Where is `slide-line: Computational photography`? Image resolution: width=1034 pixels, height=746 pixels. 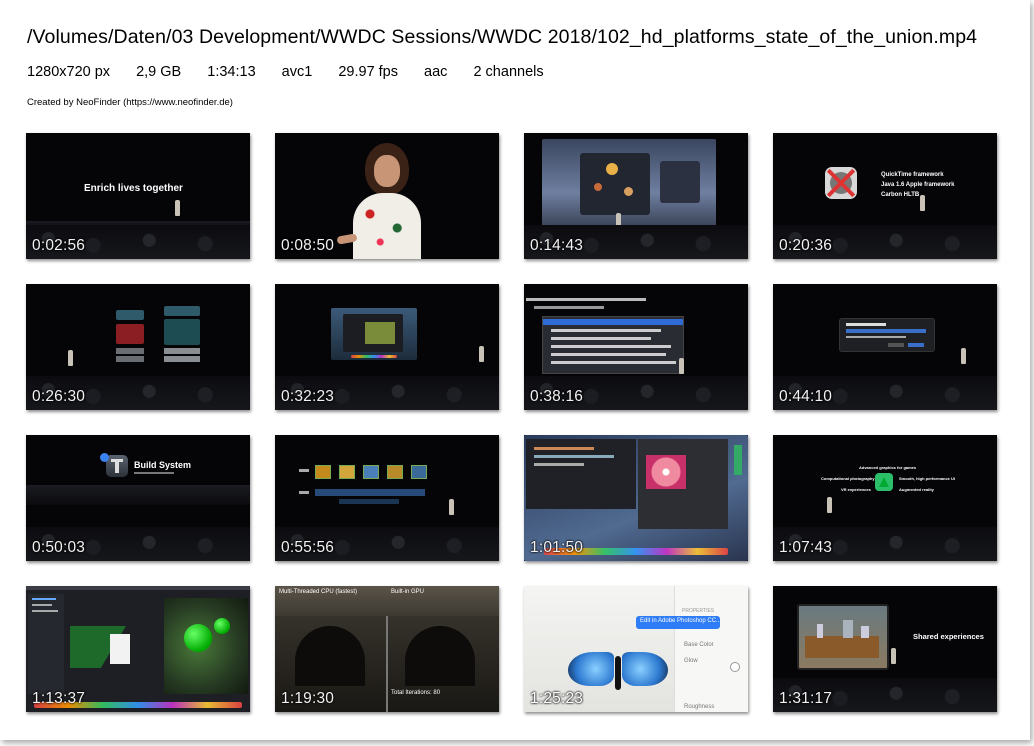 slide-line: Computational photography is located at coordinates (848, 478).